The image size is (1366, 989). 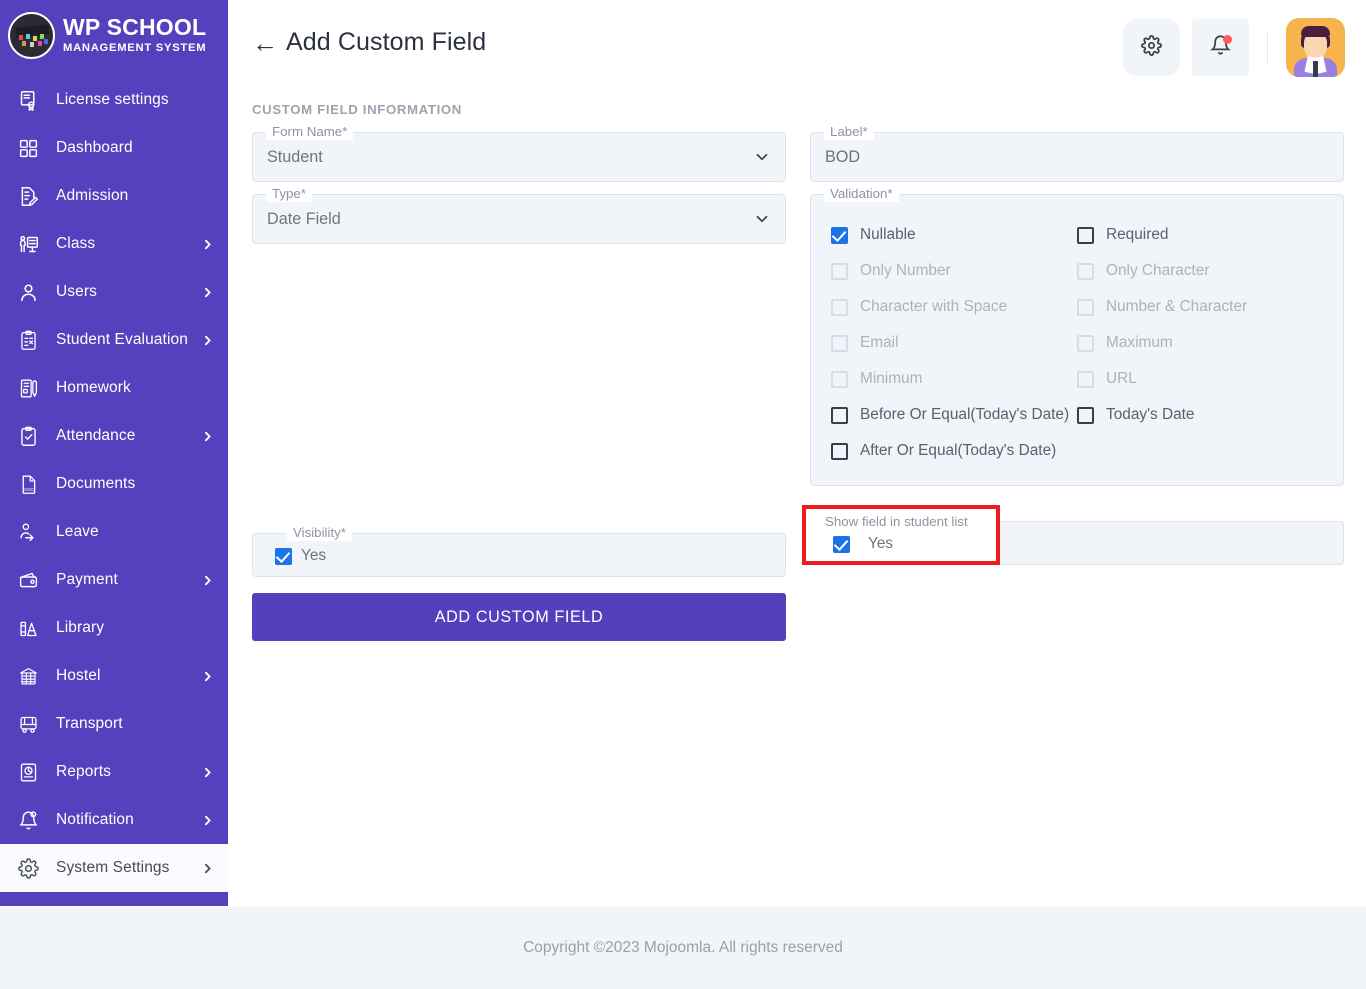 What do you see at coordinates (114, 244) in the screenshot?
I see `sidebar-item-class: Class` at bounding box center [114, 244].